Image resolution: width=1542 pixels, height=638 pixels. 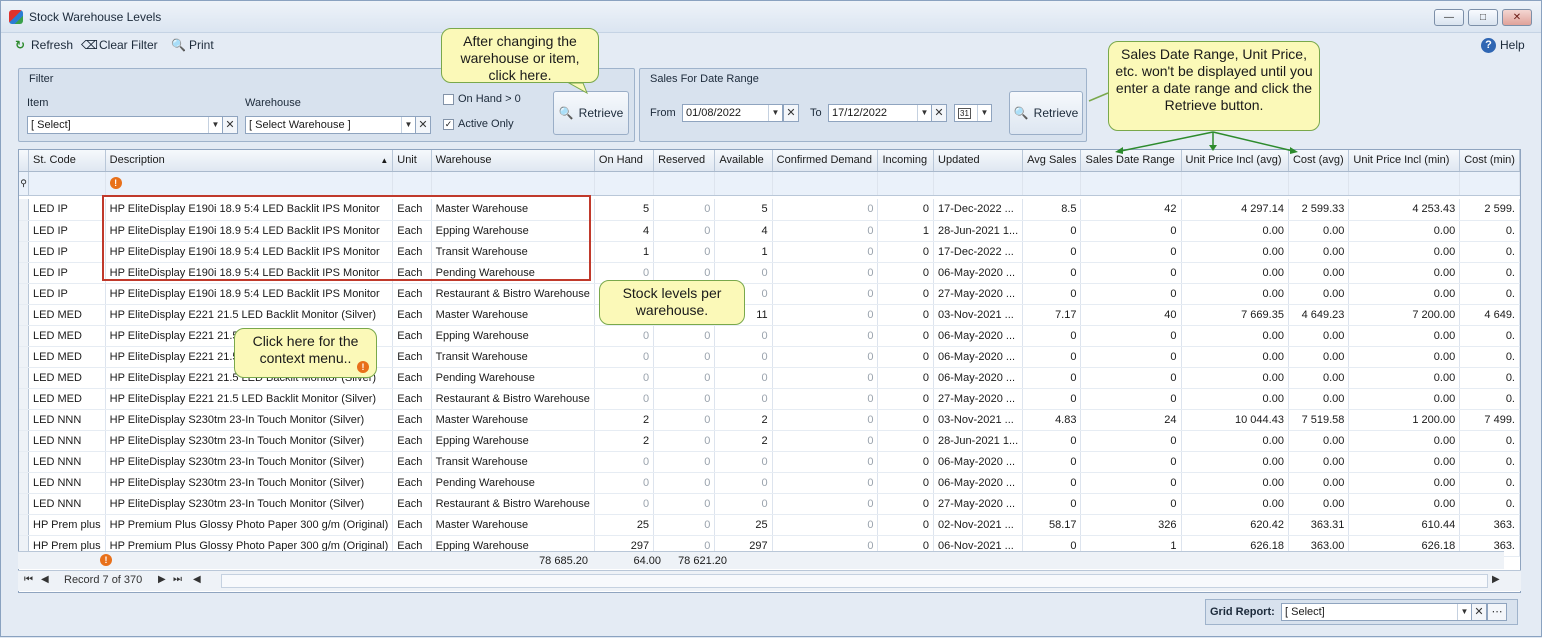 I want to click on horizontal-scrollbar, so click(x=854, y=581).